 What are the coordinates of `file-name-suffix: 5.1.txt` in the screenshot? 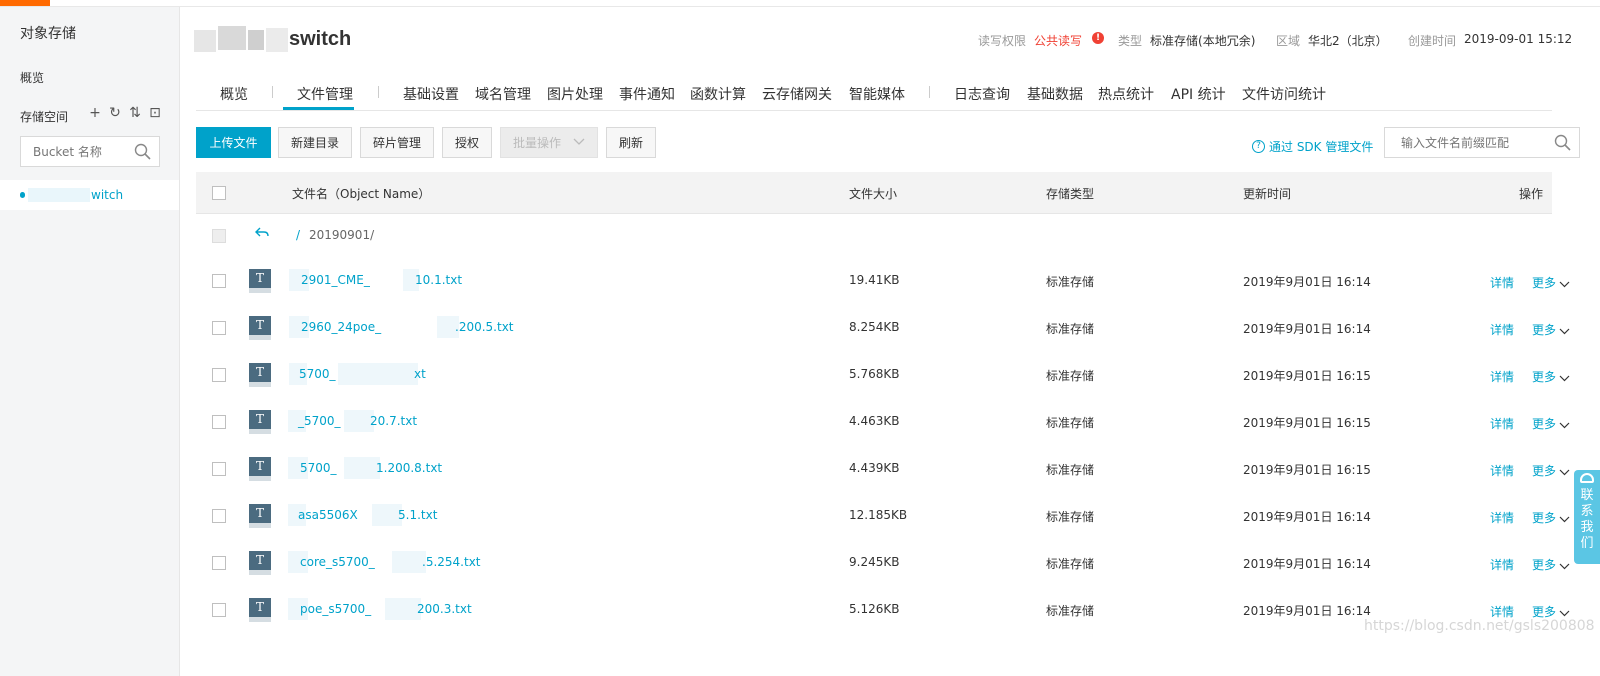 It's located at (417, 515).